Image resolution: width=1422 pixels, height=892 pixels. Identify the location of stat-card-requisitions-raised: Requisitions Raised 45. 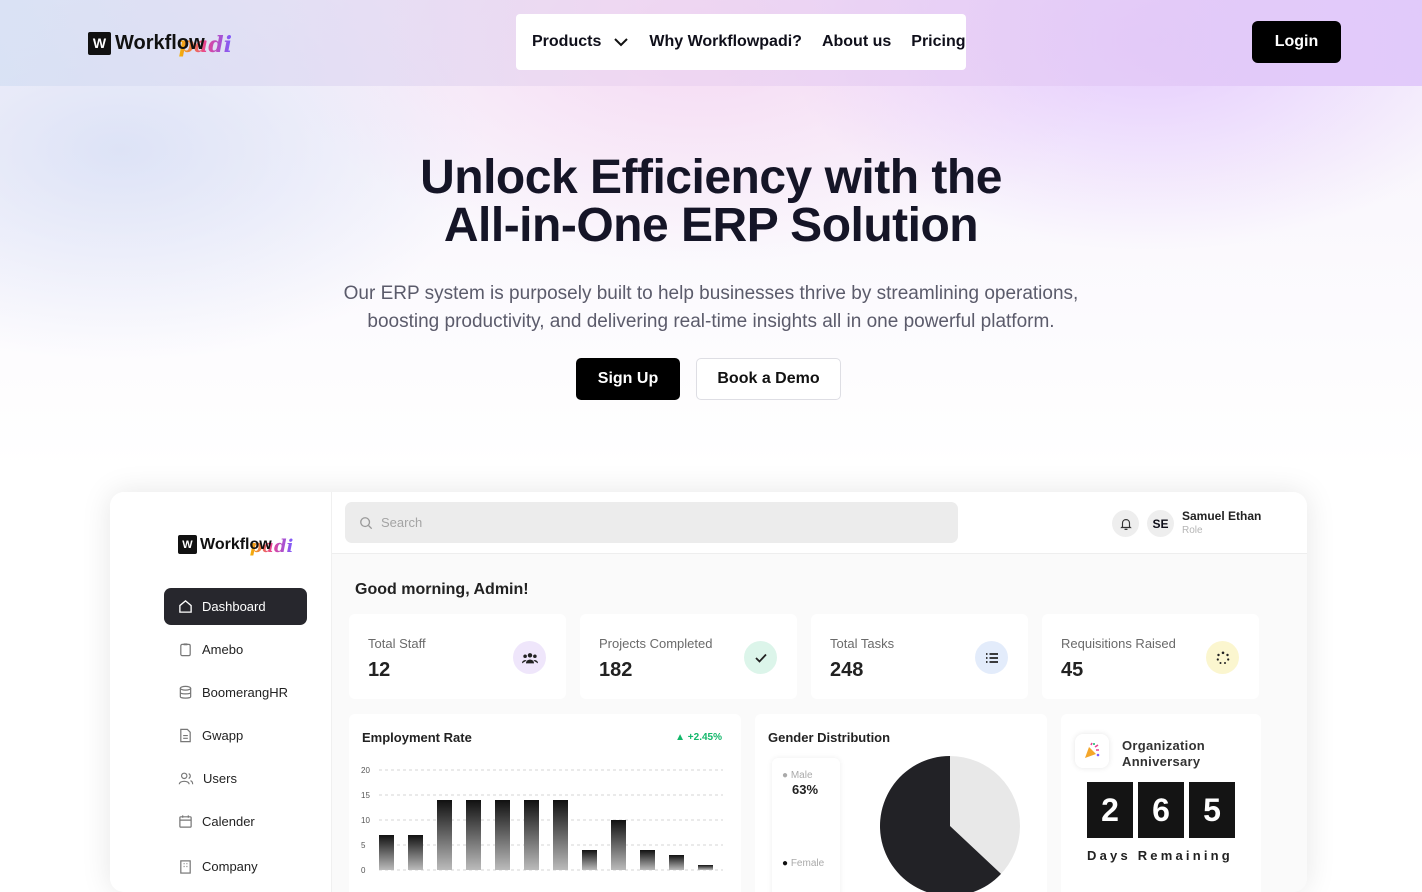
(1150, 656).